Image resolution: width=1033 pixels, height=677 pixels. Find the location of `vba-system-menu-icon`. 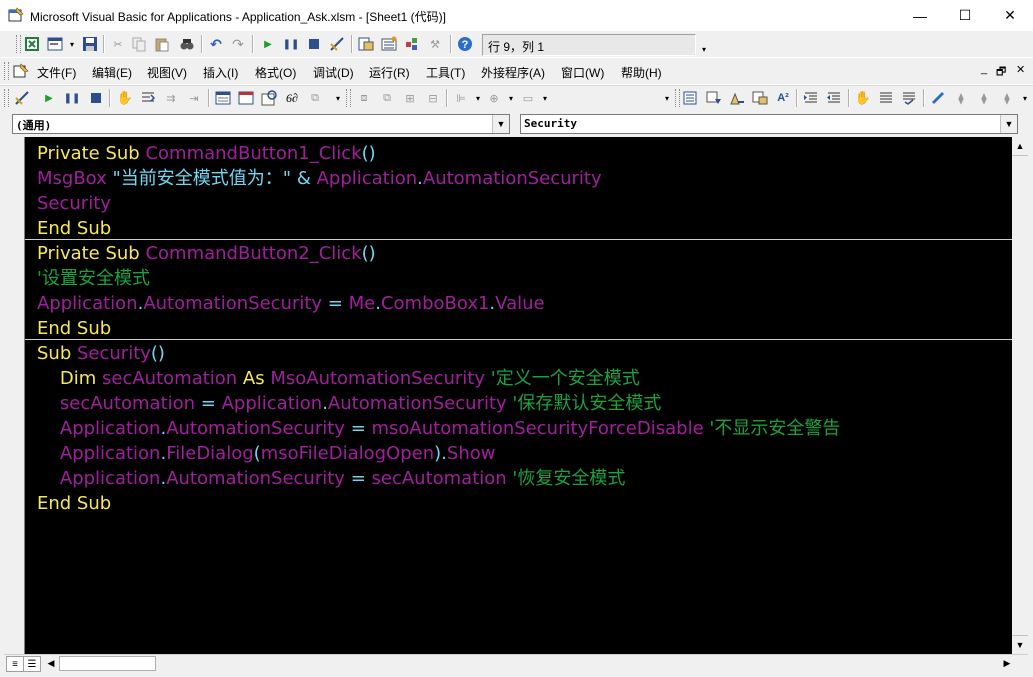

vba-system-menu-icon is located at coordinates (21, 71).